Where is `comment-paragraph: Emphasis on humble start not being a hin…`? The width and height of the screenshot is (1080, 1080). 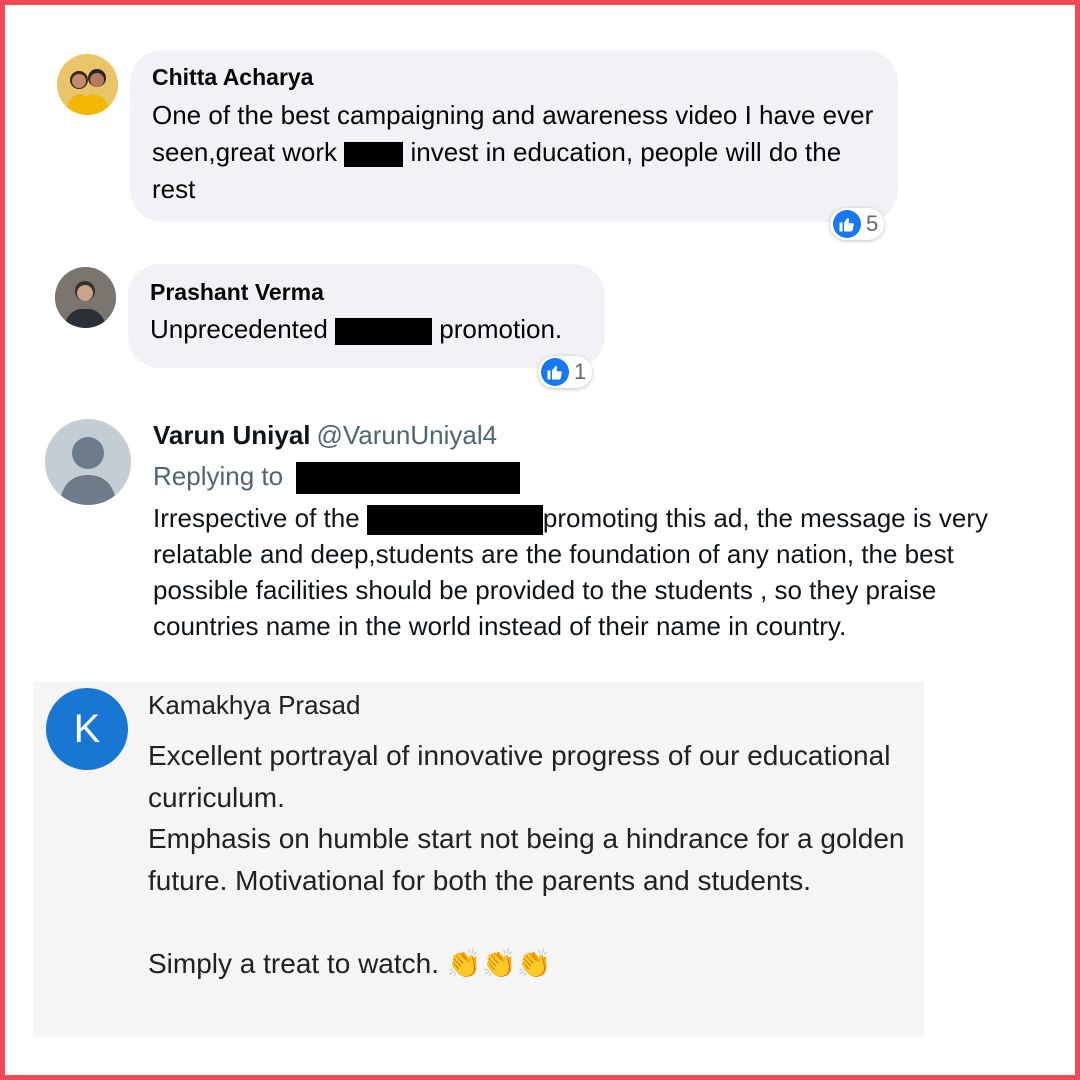 comment-paragraph: Emphasis on humble start not being a hin… is located at coordinates (526, 859).